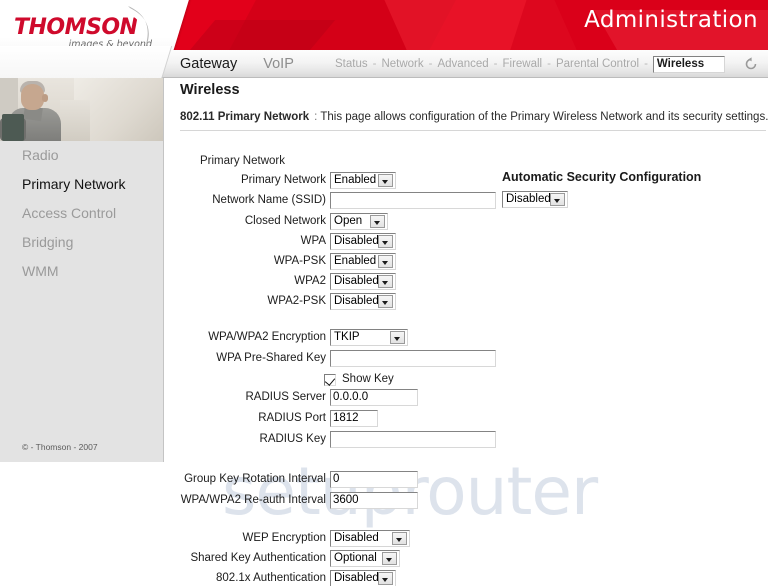 Image resolution: width=768 pixels, height=586 pixels. I want to click on select-shared-key-authentication: Optional, so click(365, 558).